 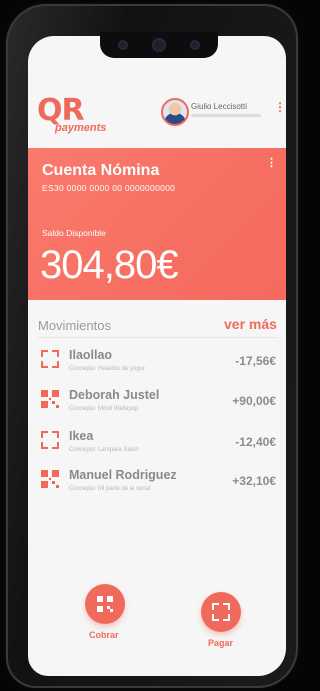 I want to click on user-subtitle-placeholder, so click(x=226, y=115).